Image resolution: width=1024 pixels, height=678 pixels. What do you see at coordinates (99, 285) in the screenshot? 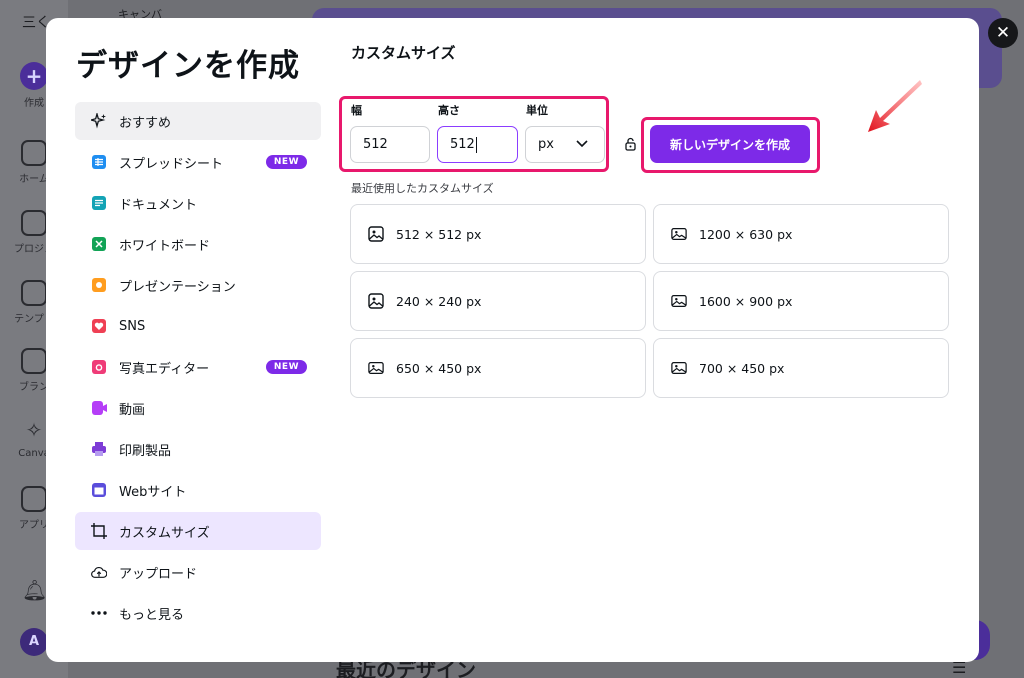
I see `presentation-icon` at bounding box center [99, 285].